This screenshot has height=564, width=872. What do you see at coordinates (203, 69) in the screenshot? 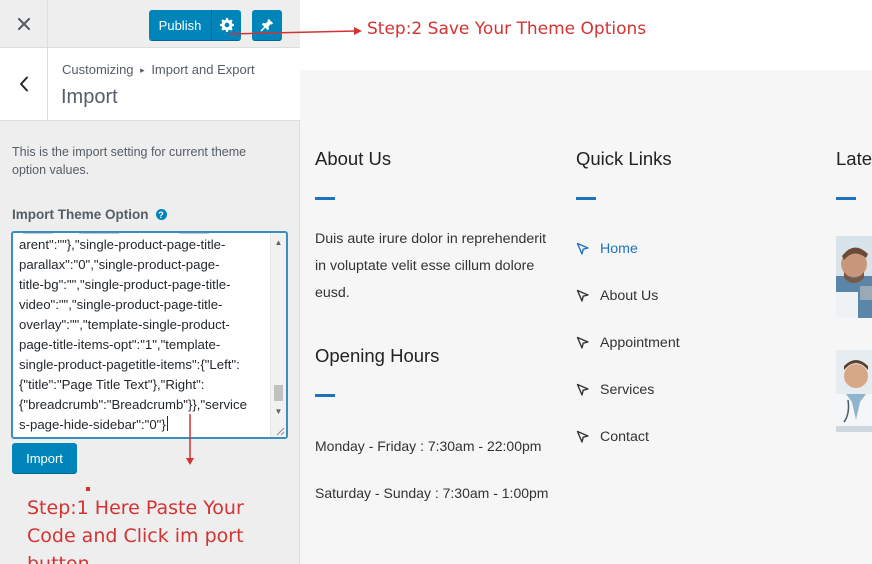
I see `breadcrumb-section: Import and Export` at bounding box center [203, 69].